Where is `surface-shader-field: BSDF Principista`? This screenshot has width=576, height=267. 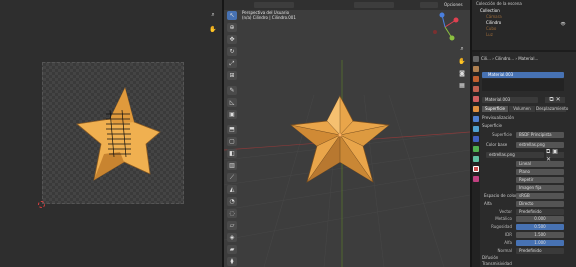
surface-shader-field: BSDF Principista is located at coordinates (540, 135).